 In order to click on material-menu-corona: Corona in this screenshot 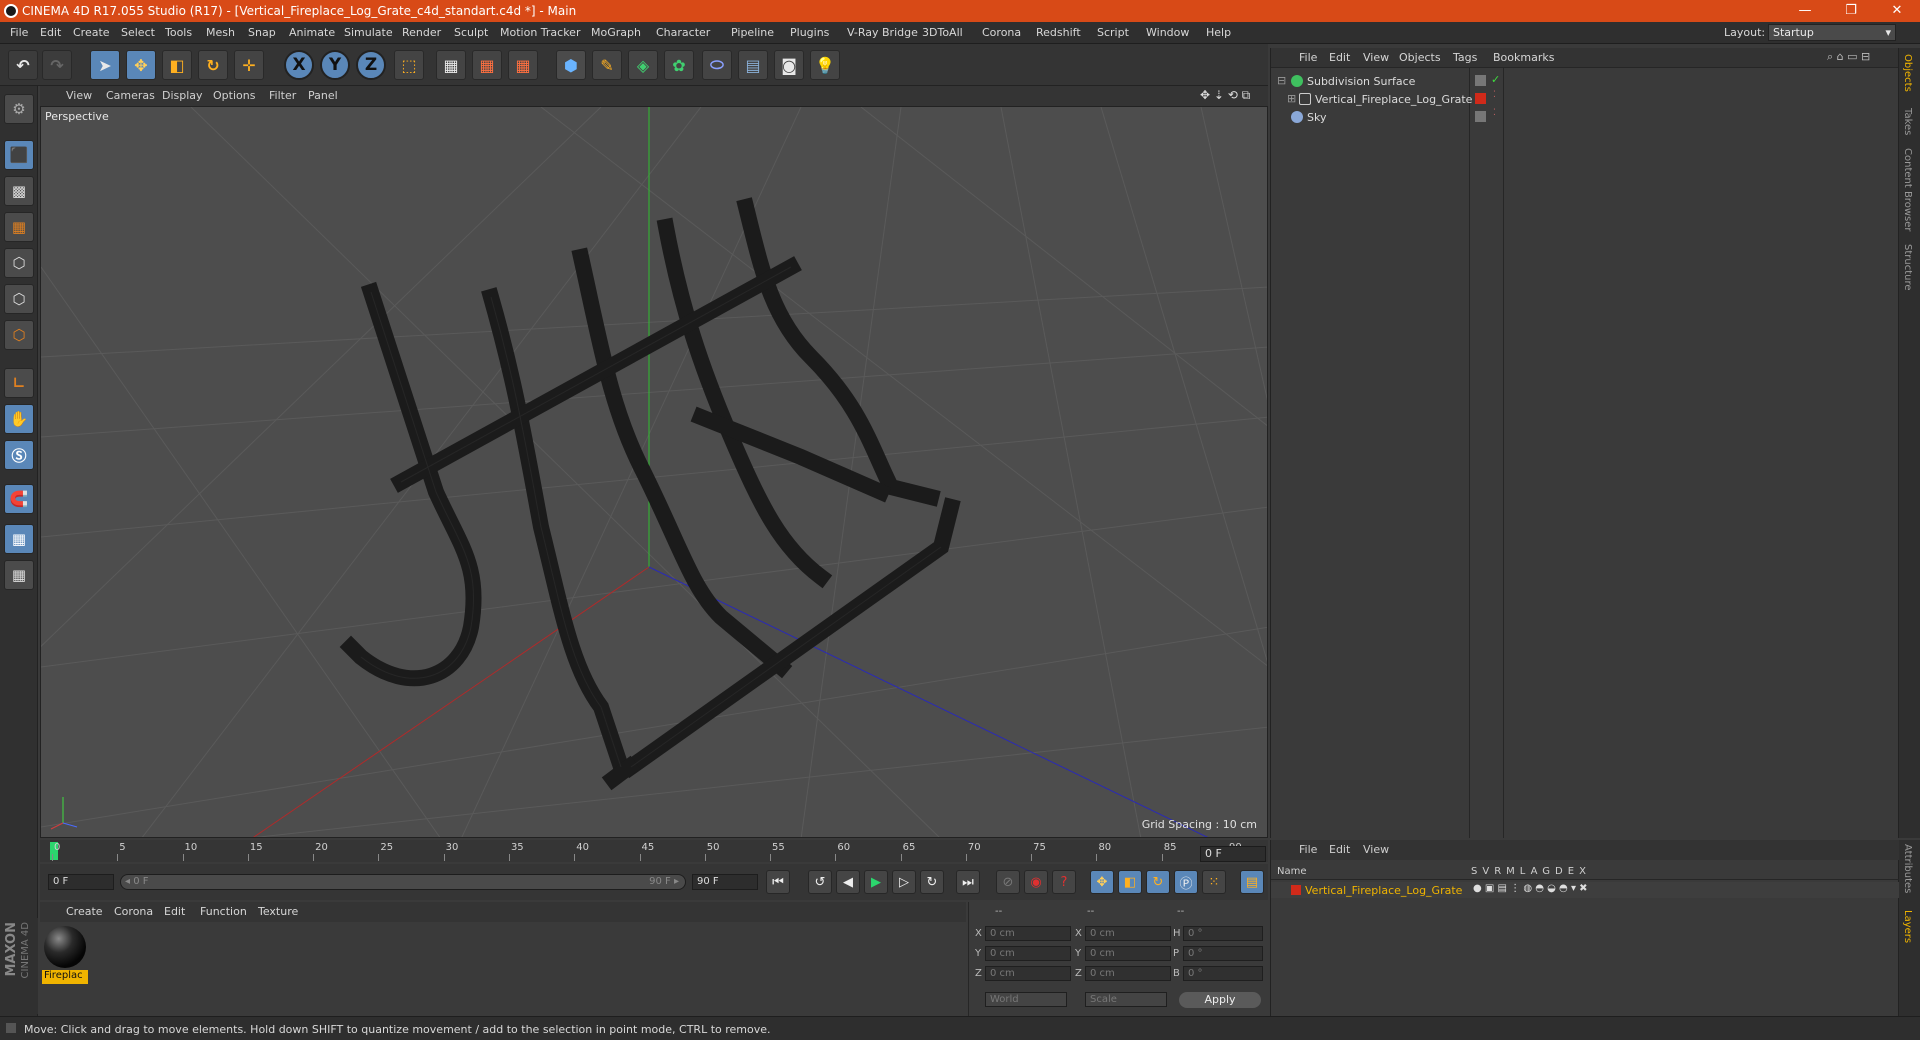, I will do `click(133, 911)`.